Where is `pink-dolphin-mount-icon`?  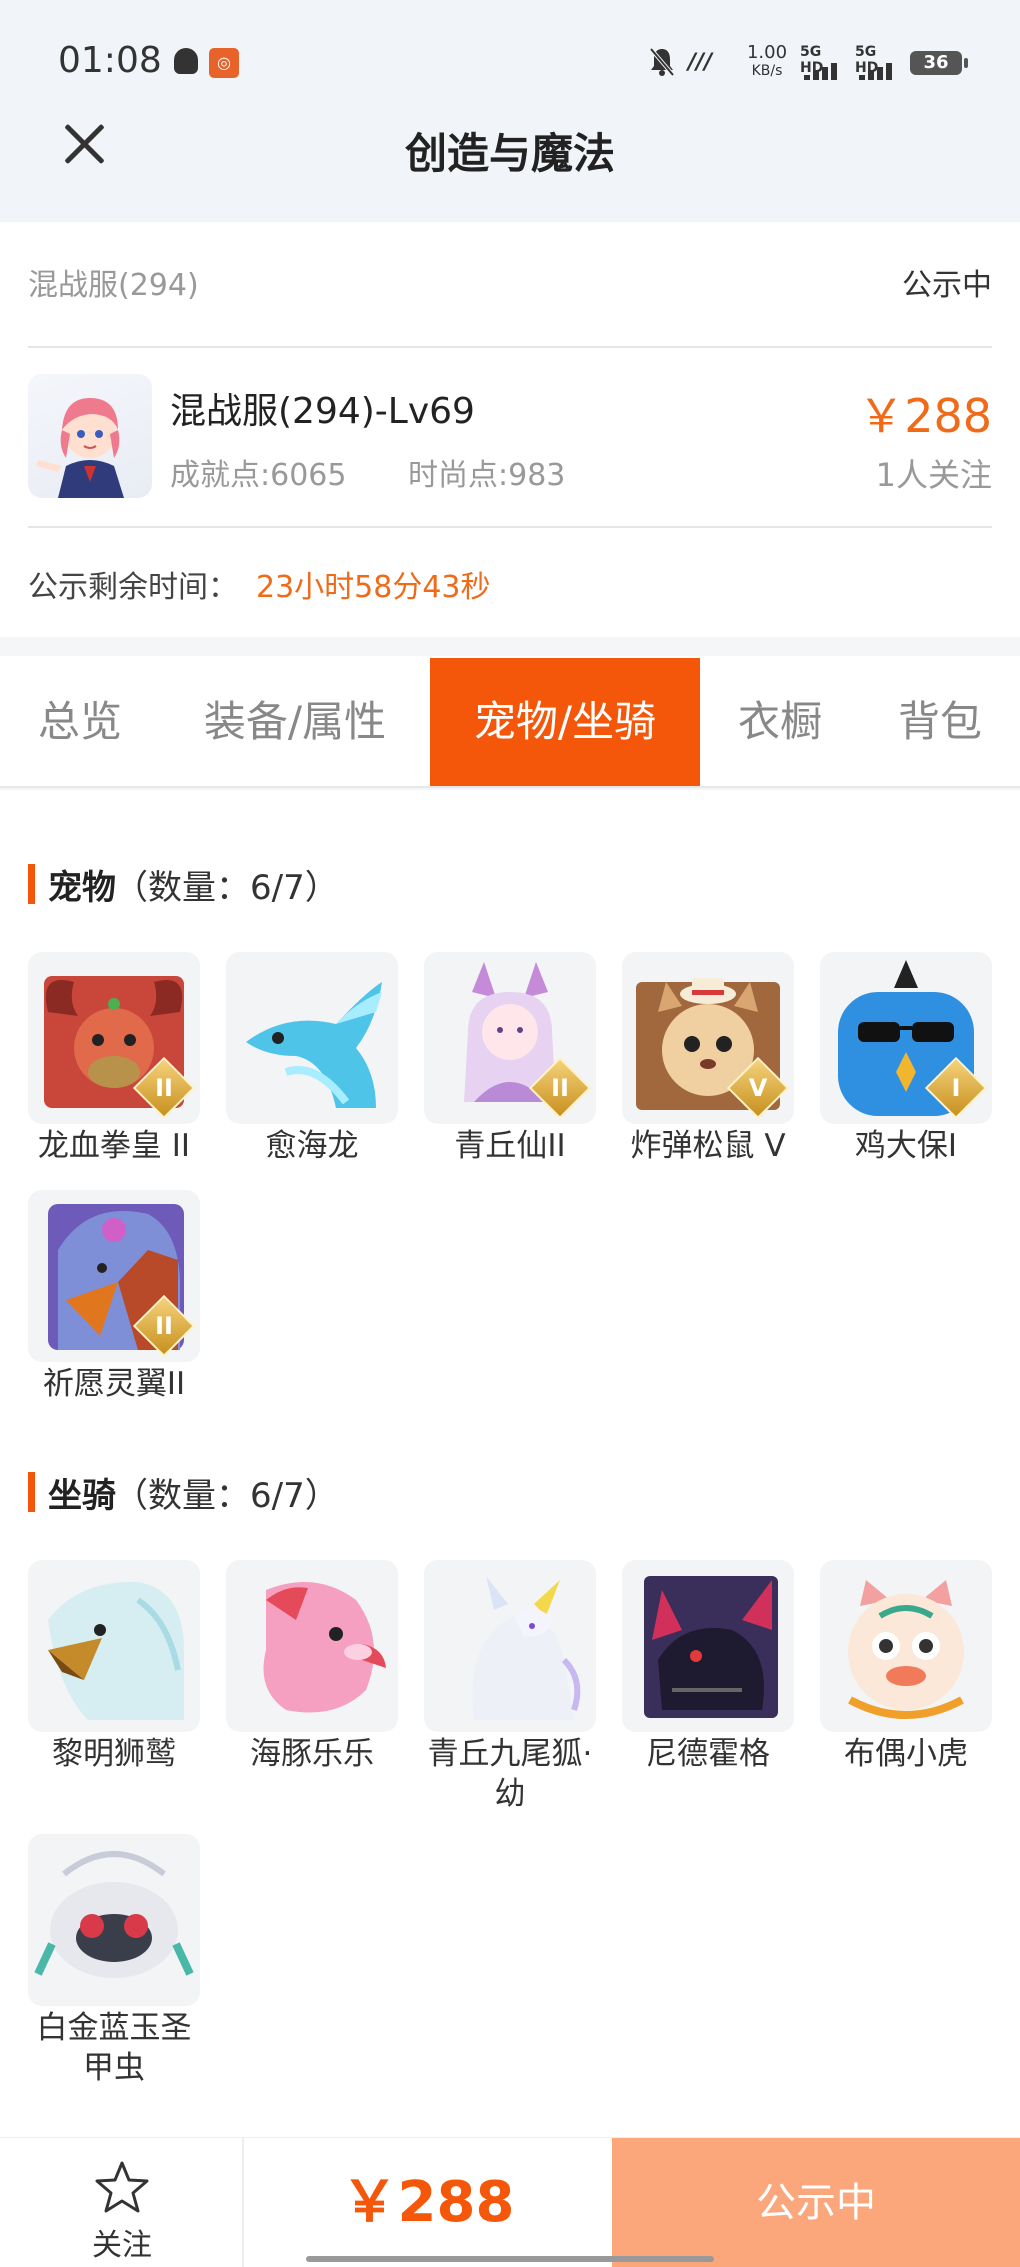
pink-dolphin-mount-icon is located at coordinates (312, 1646).